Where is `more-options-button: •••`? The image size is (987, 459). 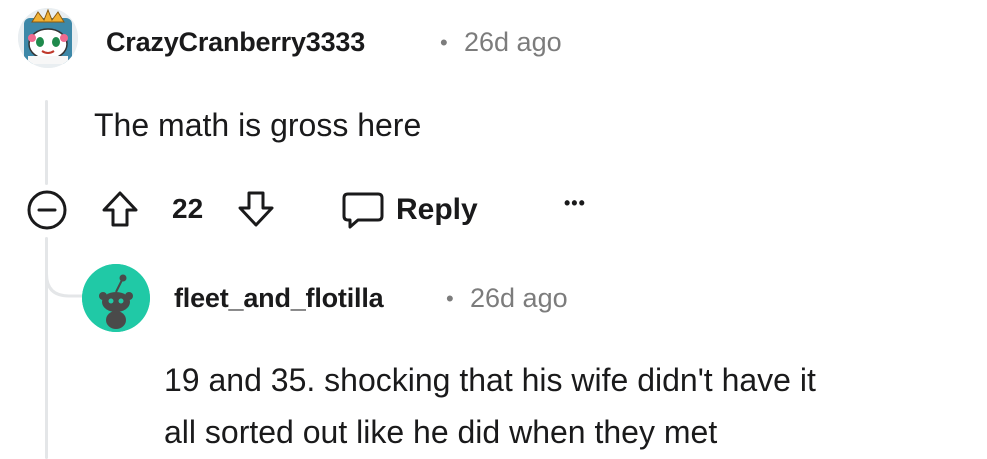 more-options-button: ••• is located at coordinates (575, 203).